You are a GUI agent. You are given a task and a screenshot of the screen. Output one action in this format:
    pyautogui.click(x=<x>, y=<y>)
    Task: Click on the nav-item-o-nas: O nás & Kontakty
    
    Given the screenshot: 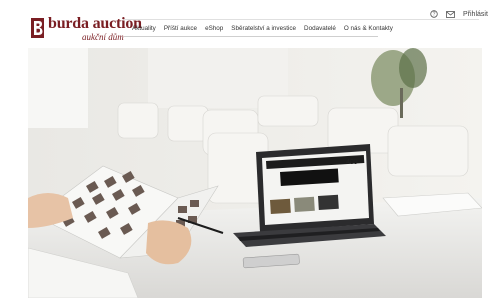 What is the action you would take?
    pyautogui.click(x=368, y=28)
    